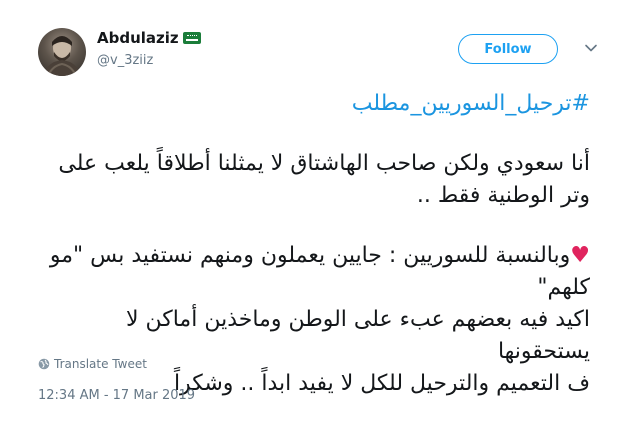 The width and height of the screenshot is (626, 421). Describe the element at coordinates (138, 38) in the screenshot. I see `user-name: Abdulaziz` at that location.